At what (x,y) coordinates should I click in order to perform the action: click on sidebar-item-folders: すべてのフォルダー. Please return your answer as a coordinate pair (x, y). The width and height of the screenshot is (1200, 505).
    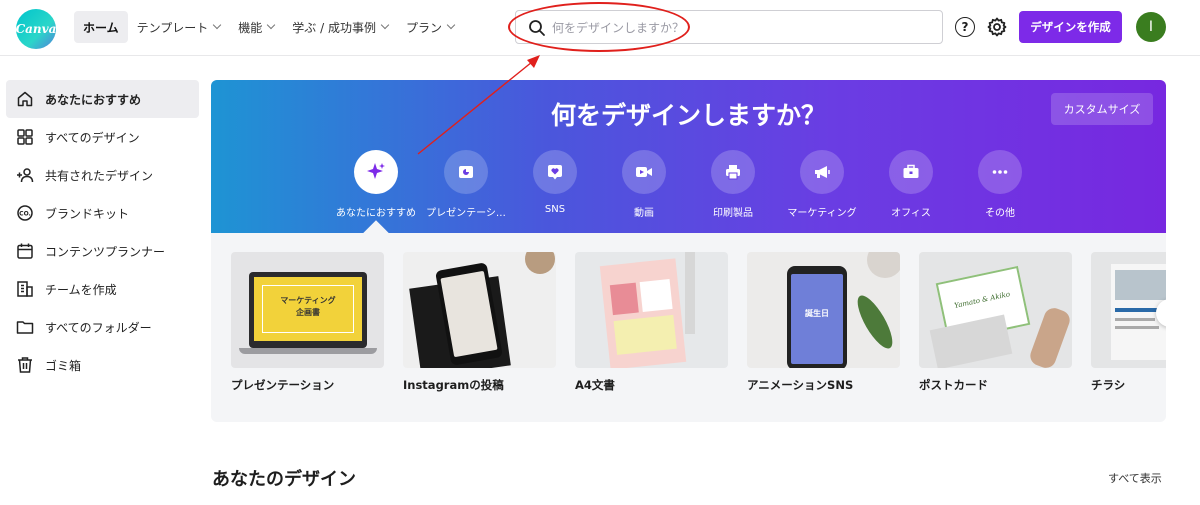
    Looking at the image, I should click on (102, 327).